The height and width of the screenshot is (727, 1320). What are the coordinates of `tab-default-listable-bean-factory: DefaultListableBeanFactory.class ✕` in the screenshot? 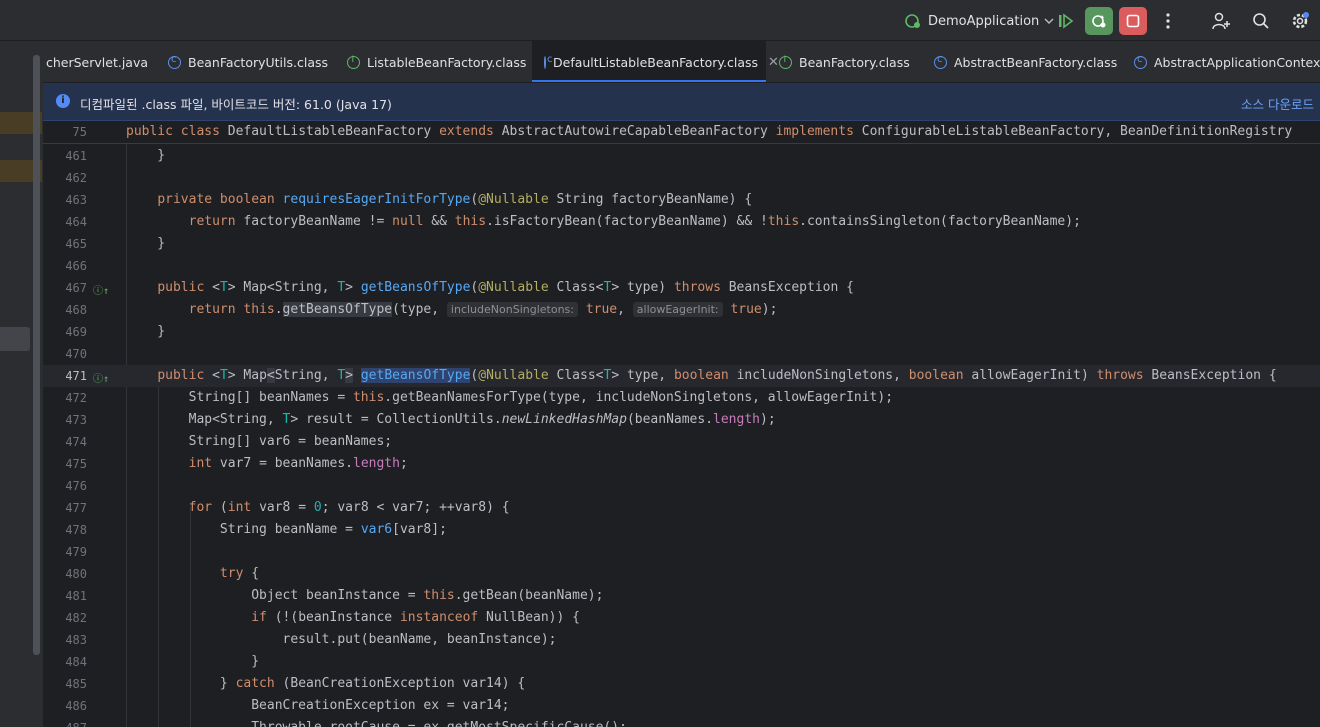 It's located at (655, 61).